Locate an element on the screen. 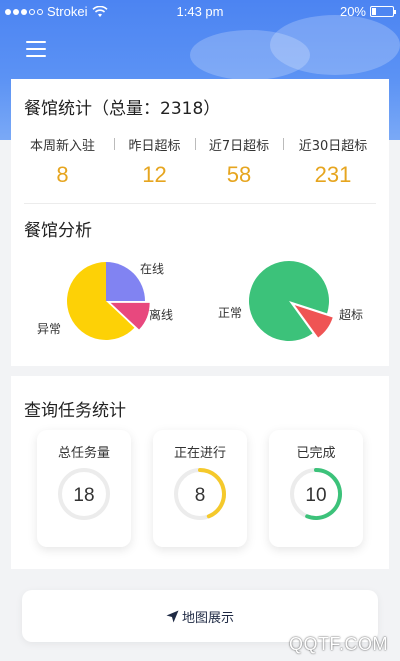 This screenshot has height=661, width=400. watermark-text: QQTF.COM is located at coordinates (338, 644).